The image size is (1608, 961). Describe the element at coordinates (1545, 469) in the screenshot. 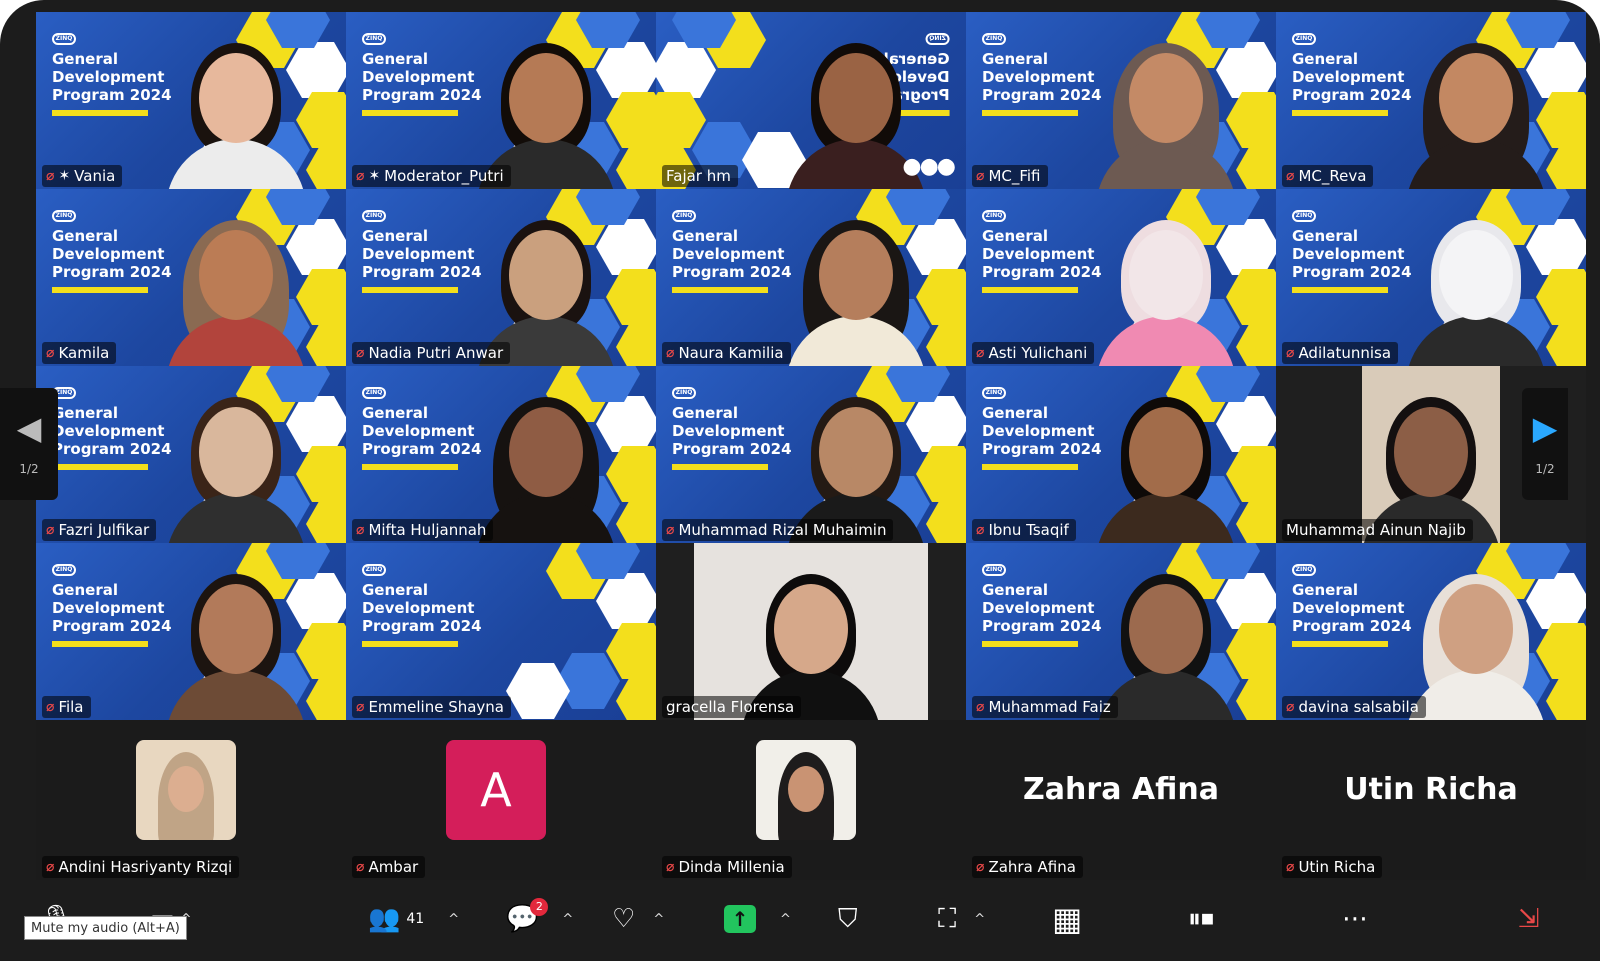

I see `page-indicator-right: 1/2` at that location.